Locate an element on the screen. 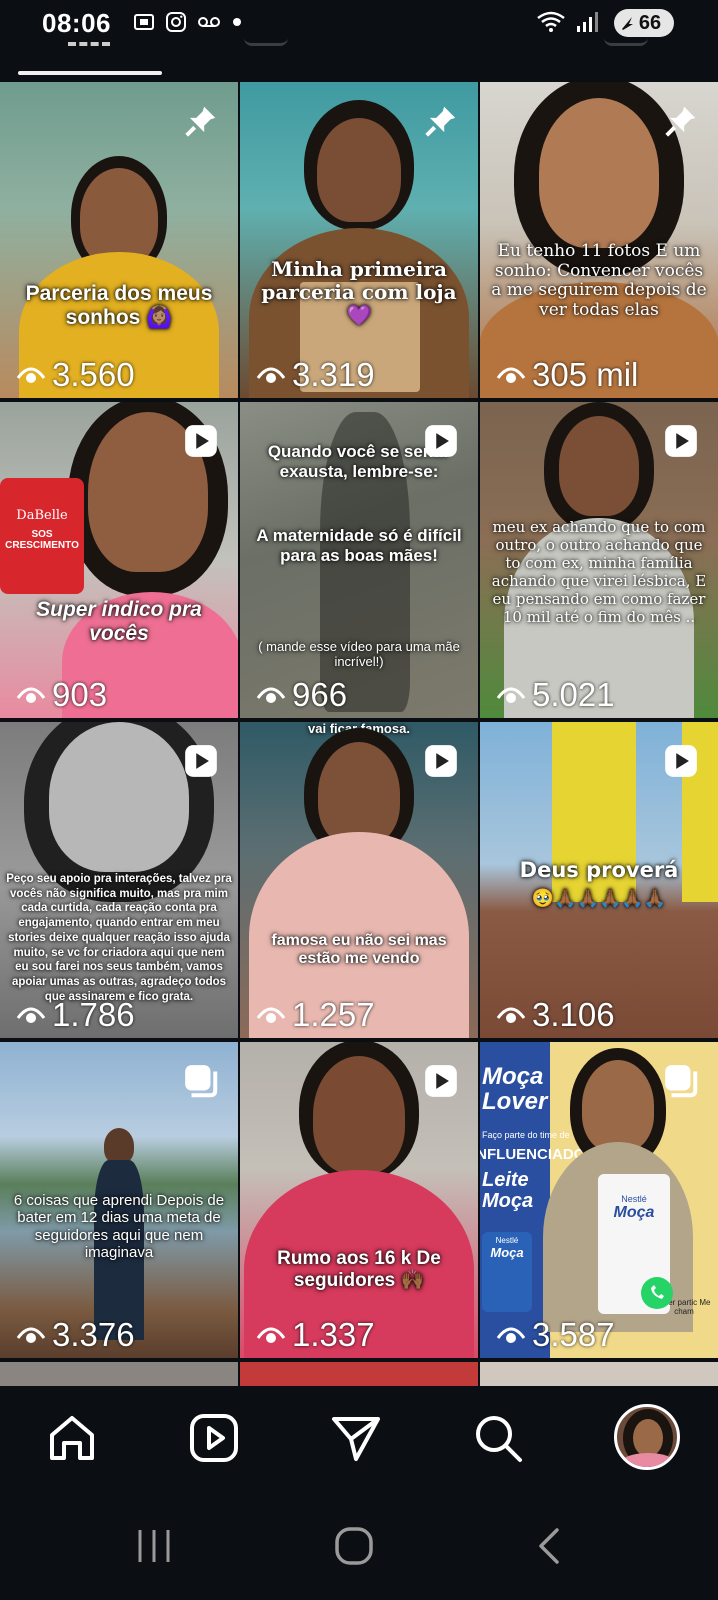  carousel-icon is located at coordinates (681, 1081).